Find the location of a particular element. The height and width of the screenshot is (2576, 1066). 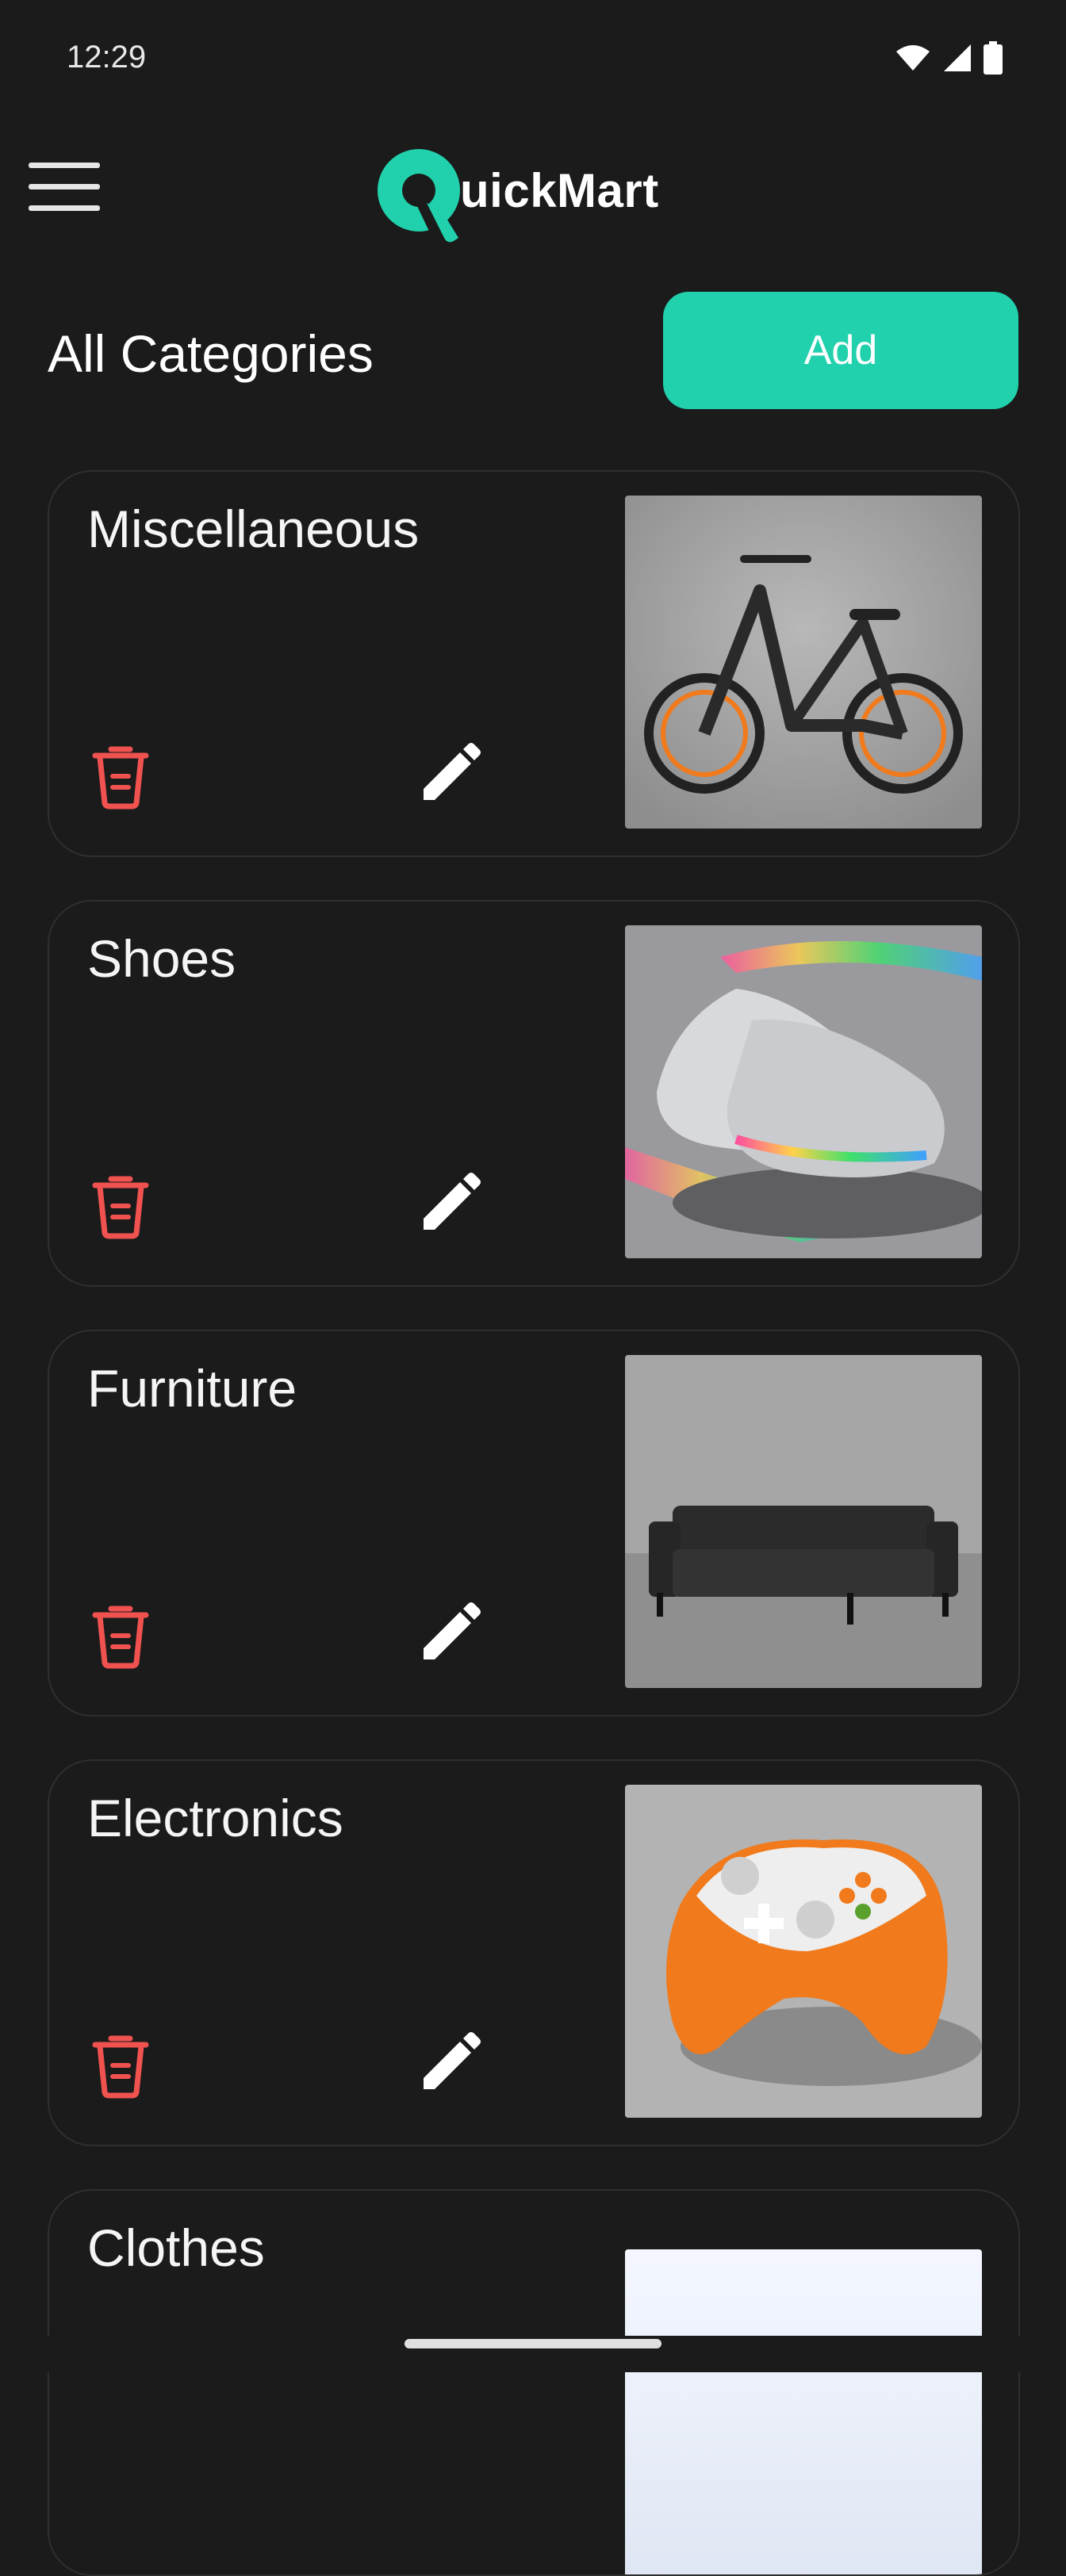

category-card: Electronics is located at coordinates (534, 1952).